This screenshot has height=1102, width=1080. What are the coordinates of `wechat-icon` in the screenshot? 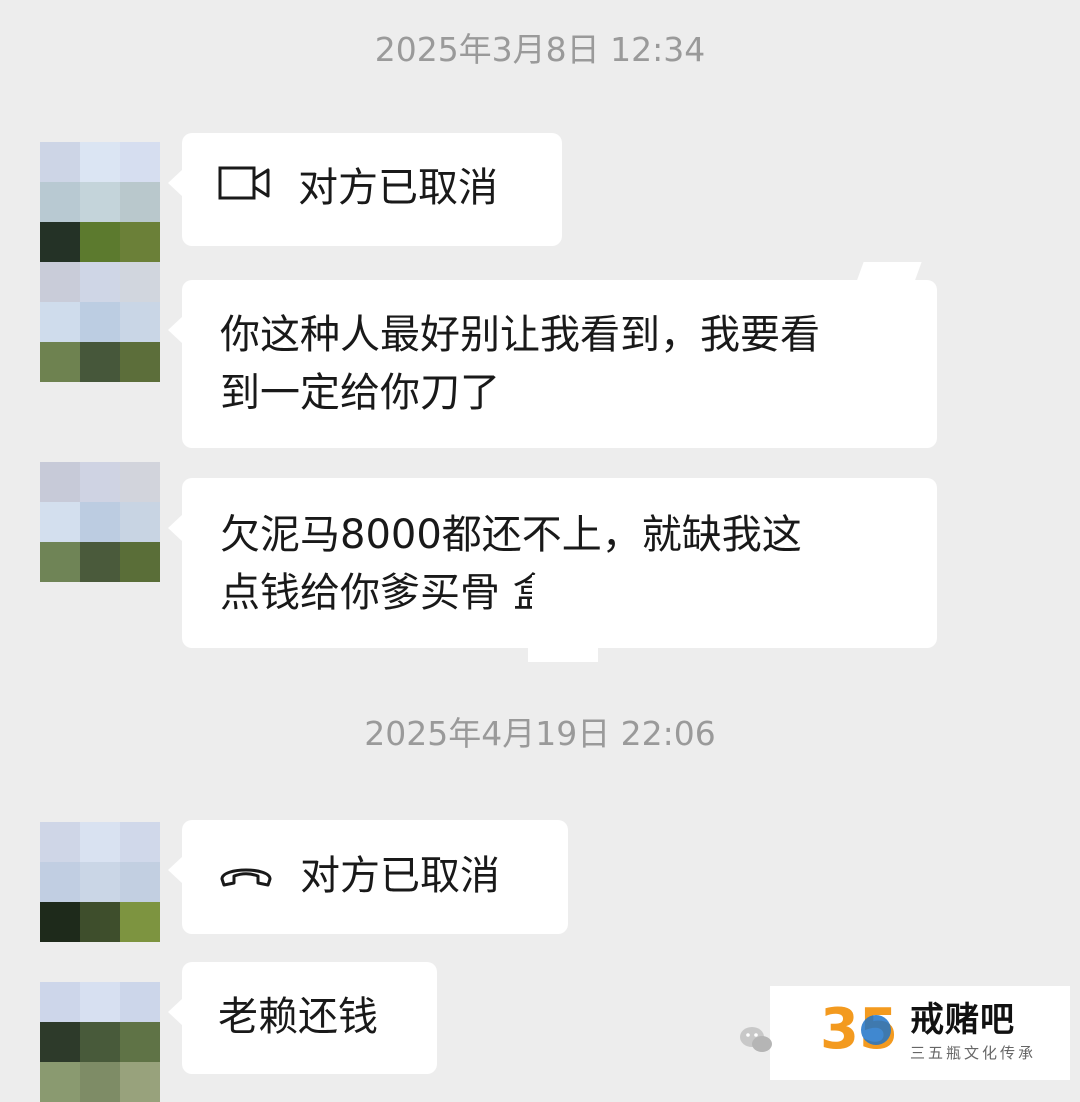 It's located at (756, 1040).